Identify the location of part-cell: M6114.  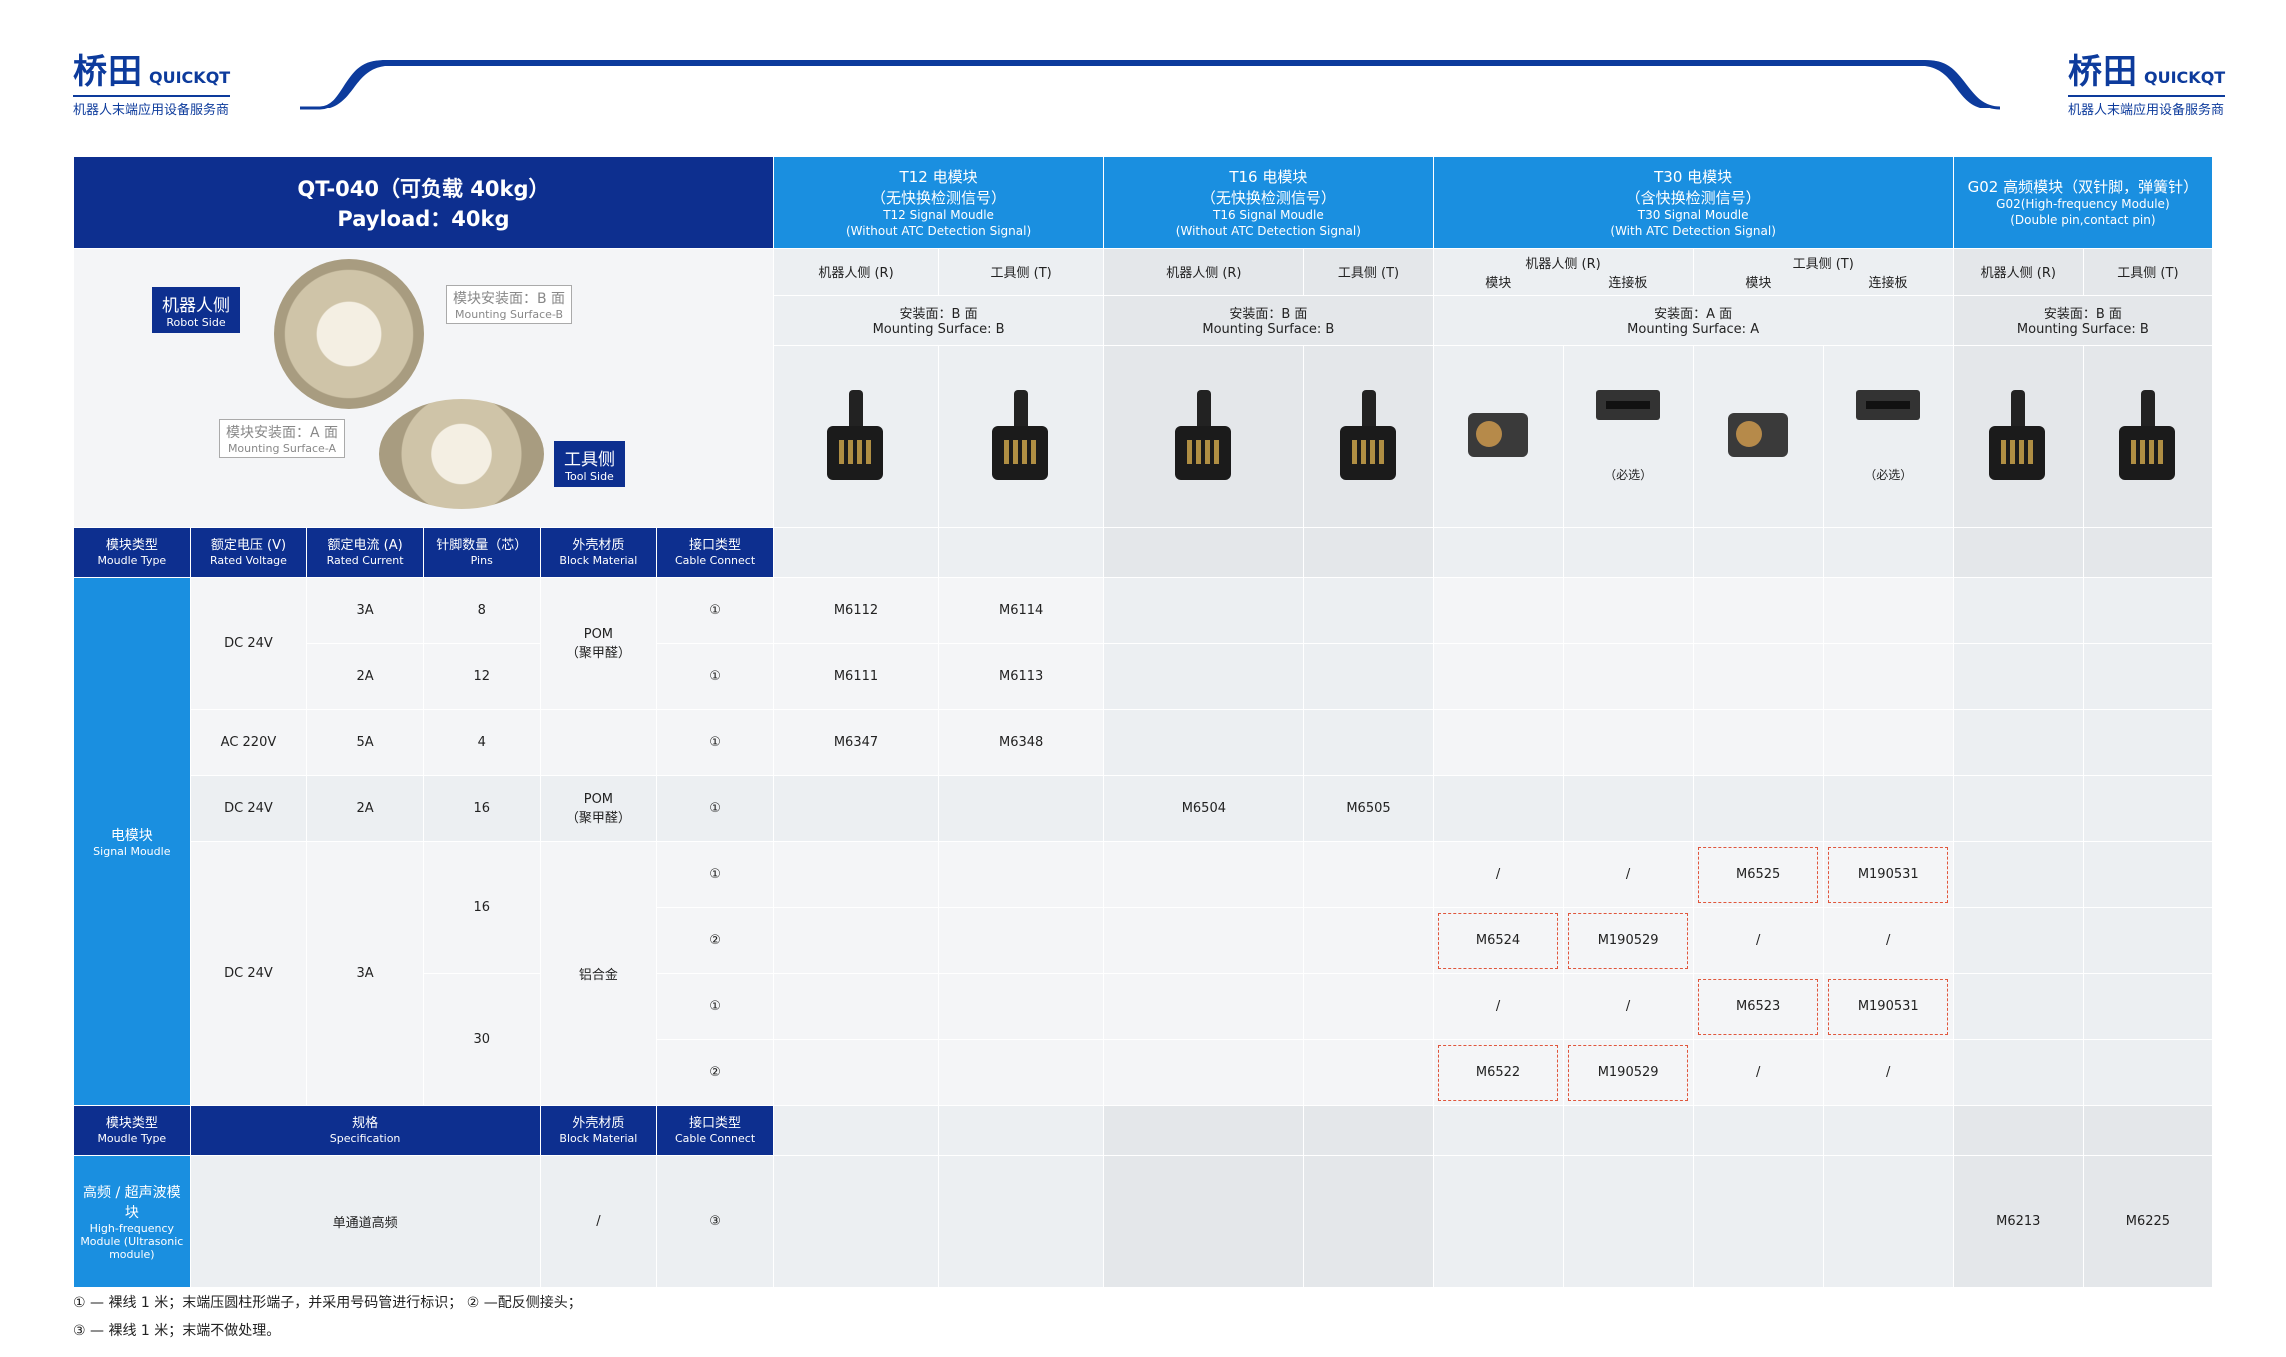
(1021, 610).